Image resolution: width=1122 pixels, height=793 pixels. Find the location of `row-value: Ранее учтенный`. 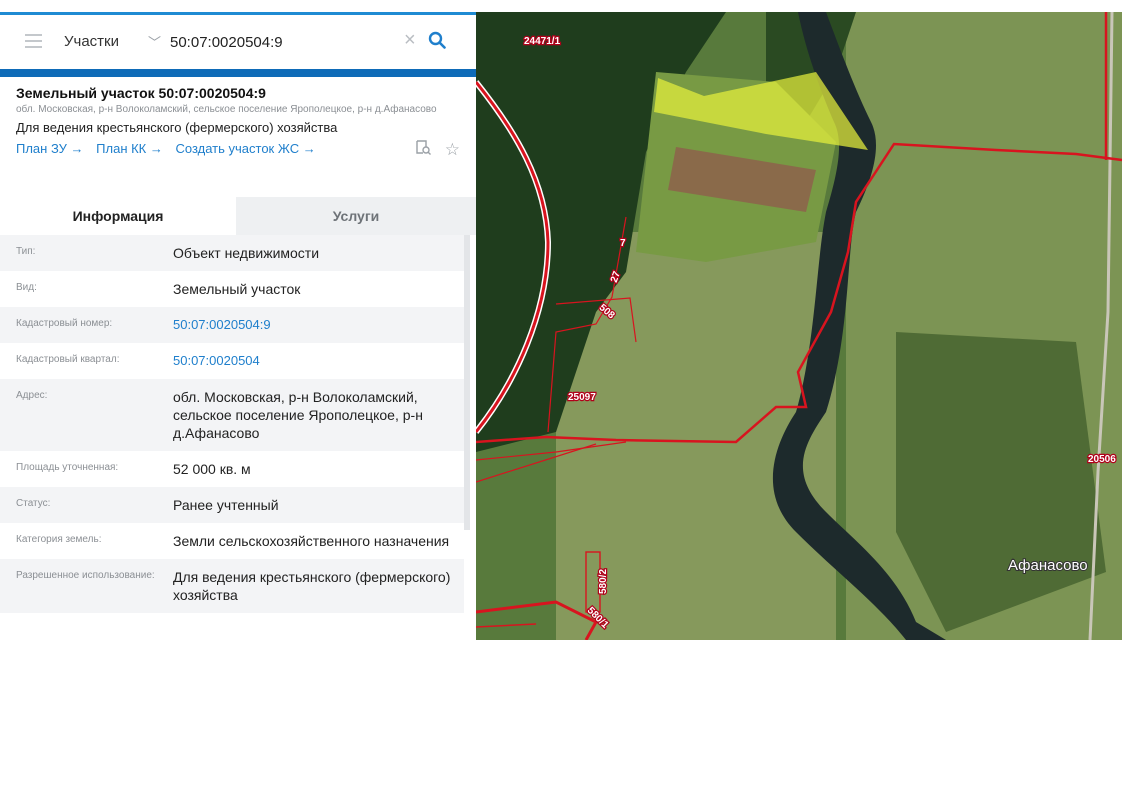

row-value: Ранее учтенный is located at coordinates (226, 505).